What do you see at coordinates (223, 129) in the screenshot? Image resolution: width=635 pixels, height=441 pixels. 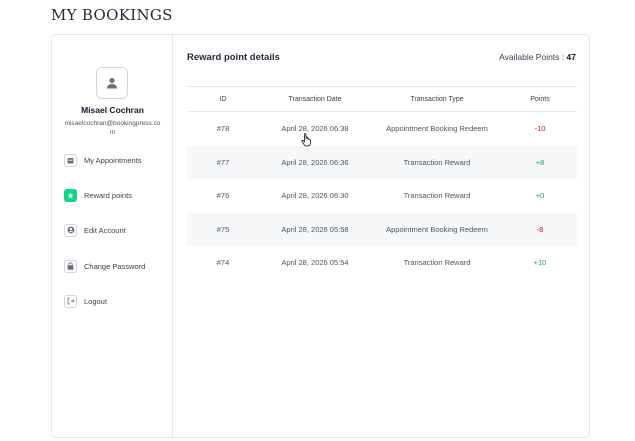 I see `cell-id: #78` at bounding box center [223, 129].